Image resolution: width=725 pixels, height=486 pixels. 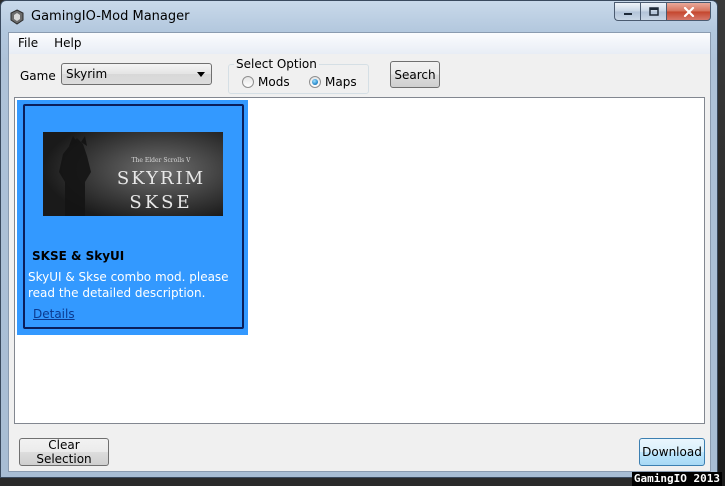 What do you see at coordinates (160, 202) in the screenshot?
I see `thumb-line2: SKSE` at bounding box center [160, 202].